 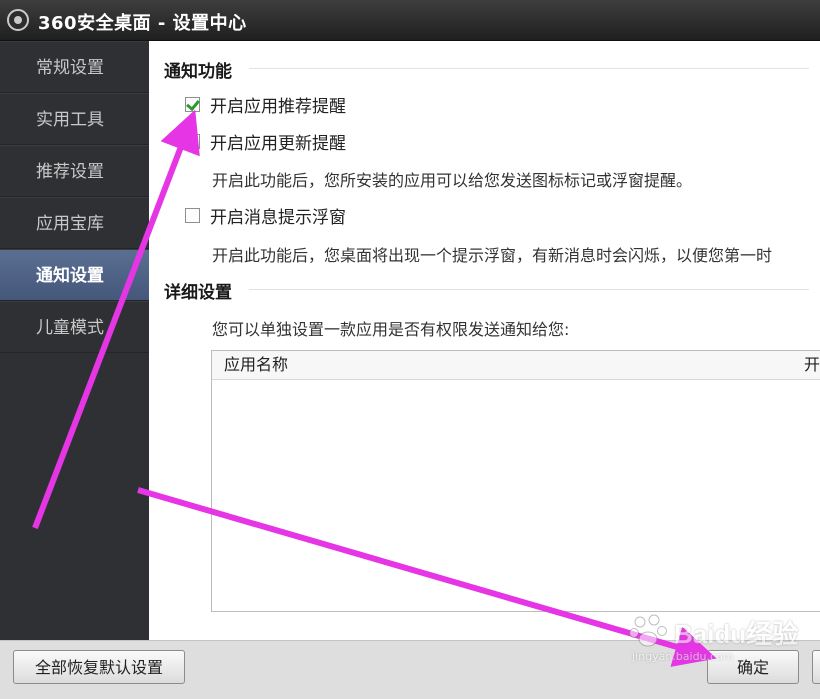 I want to click on sidebar-item-tools: 实用工具, so click(x=74, y=119).